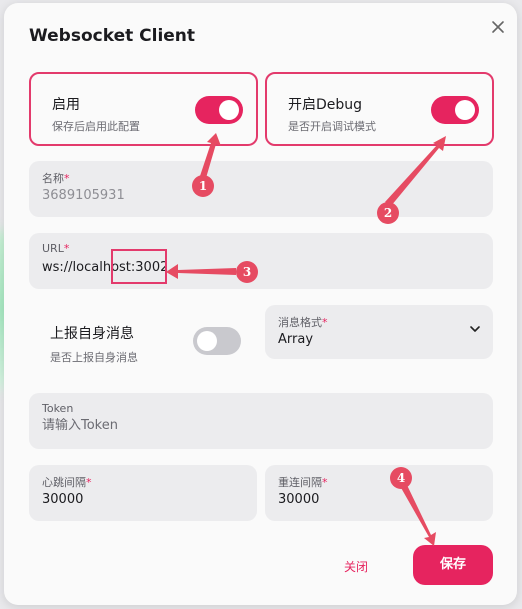  What do you see at coordinates (143, 338) in the screenshot?
I see `report-self-card: 上报自身消息 是否上报自身消息` at bounding box center [143, 338].